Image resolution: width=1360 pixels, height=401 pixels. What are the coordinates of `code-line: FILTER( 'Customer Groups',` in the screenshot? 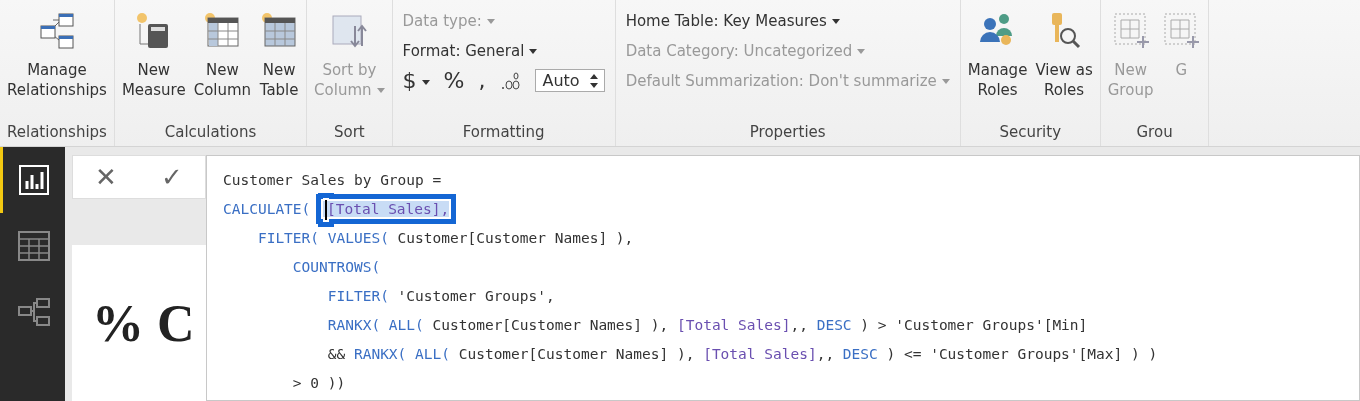 It's located at (441, 296).